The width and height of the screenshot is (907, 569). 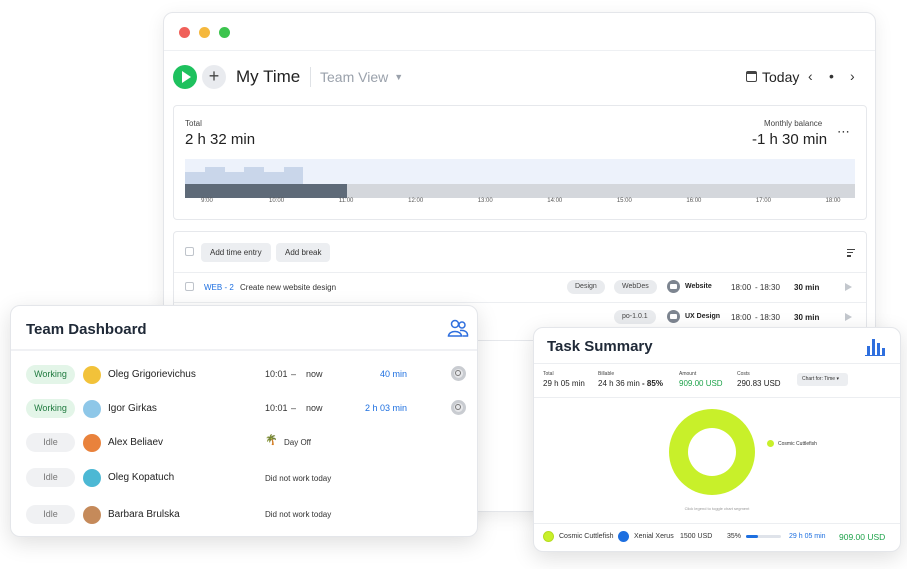 I want to click on entry-tag: WebDes, so click(x=635, y=287).